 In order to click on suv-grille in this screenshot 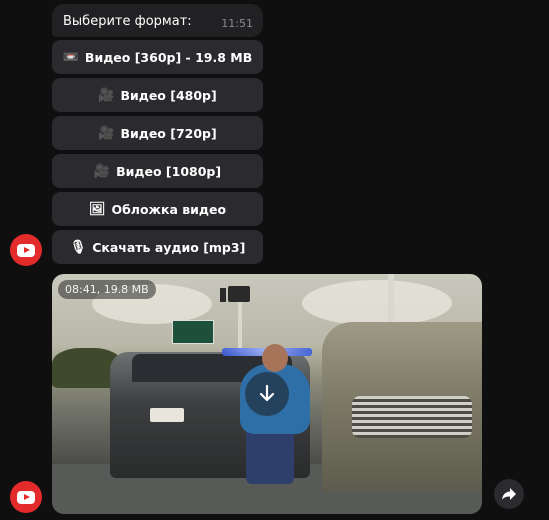, I will do `click(412, 417)`.